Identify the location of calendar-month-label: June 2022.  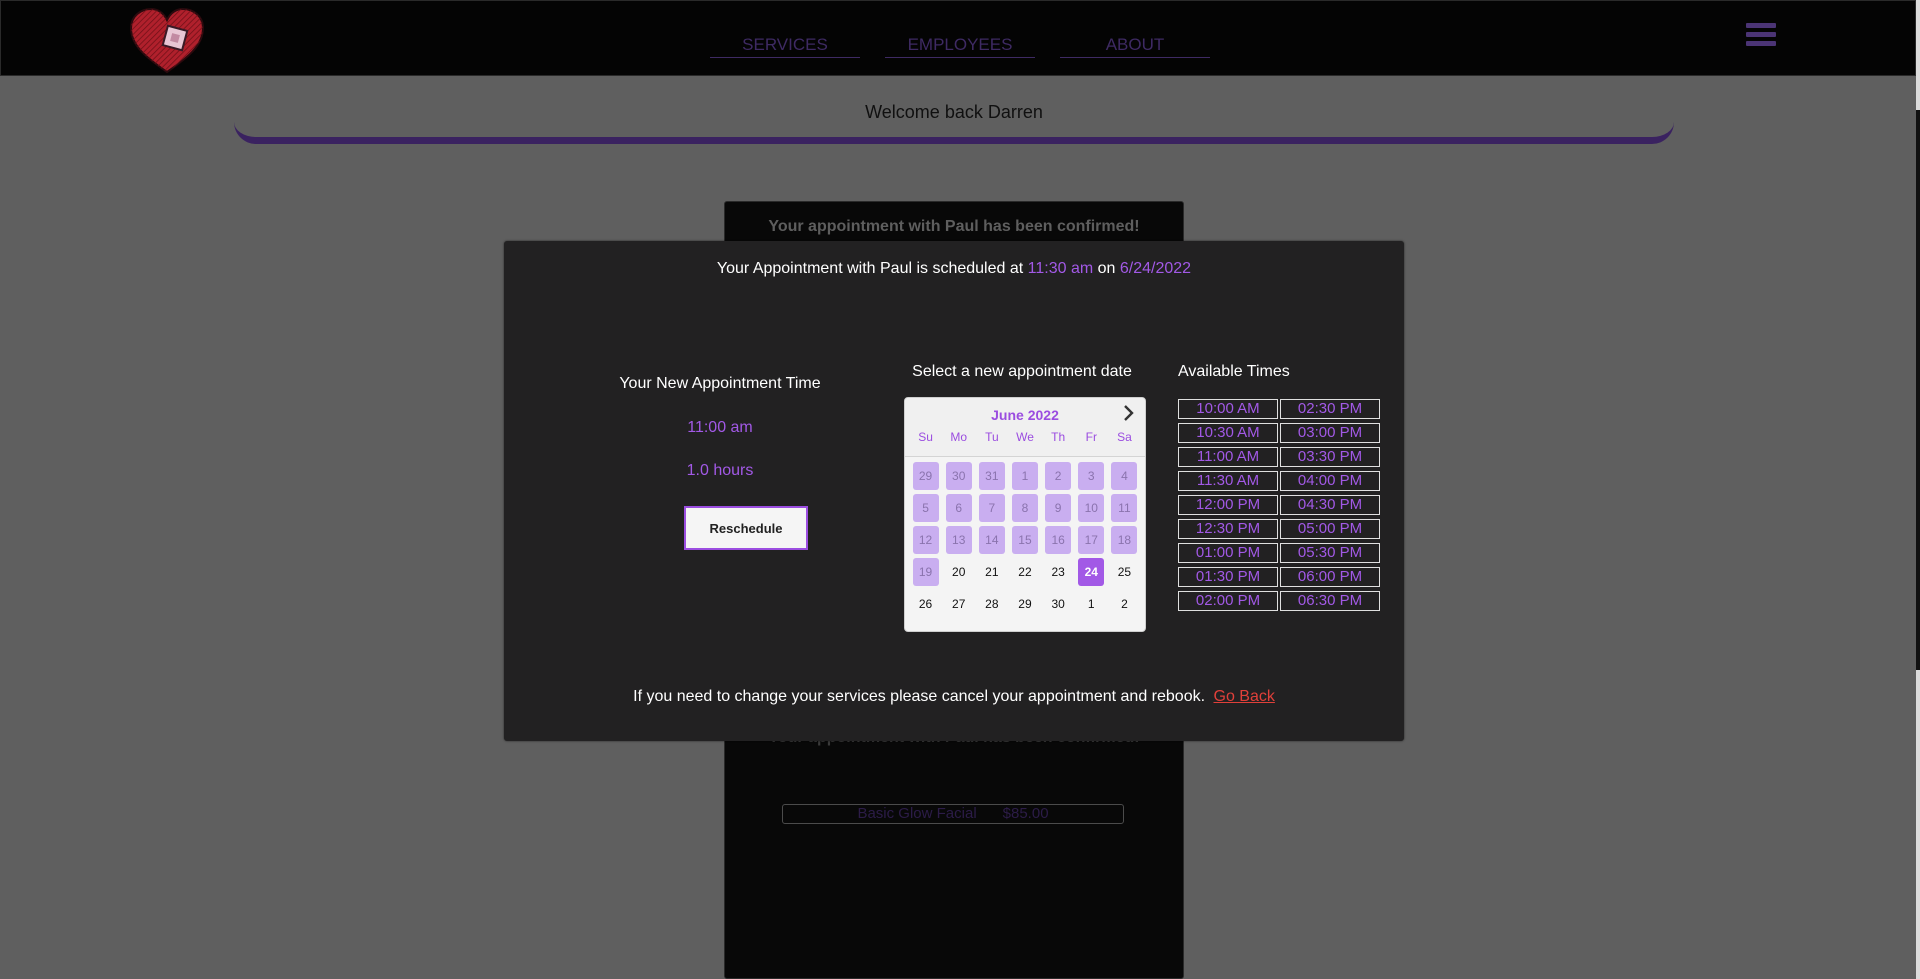
(1025, 415).